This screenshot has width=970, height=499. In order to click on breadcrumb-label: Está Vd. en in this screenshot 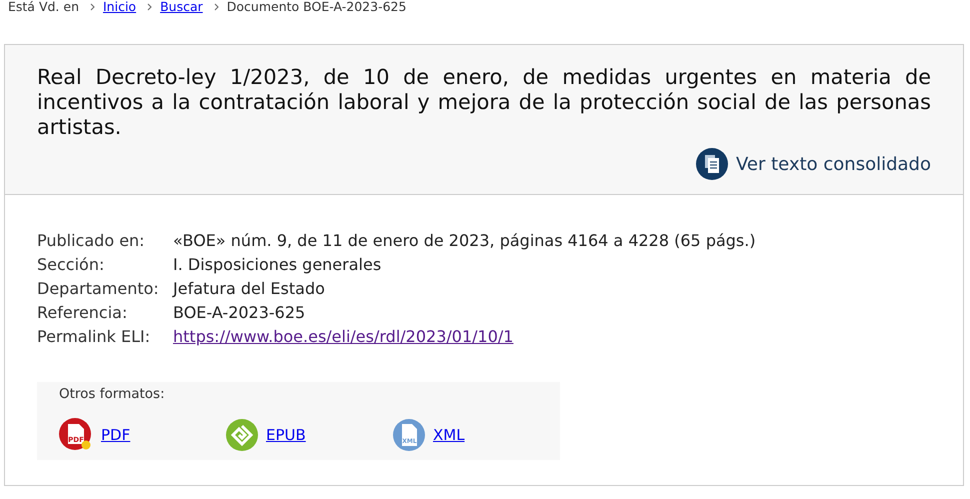, I will do `click(43, 7)`.